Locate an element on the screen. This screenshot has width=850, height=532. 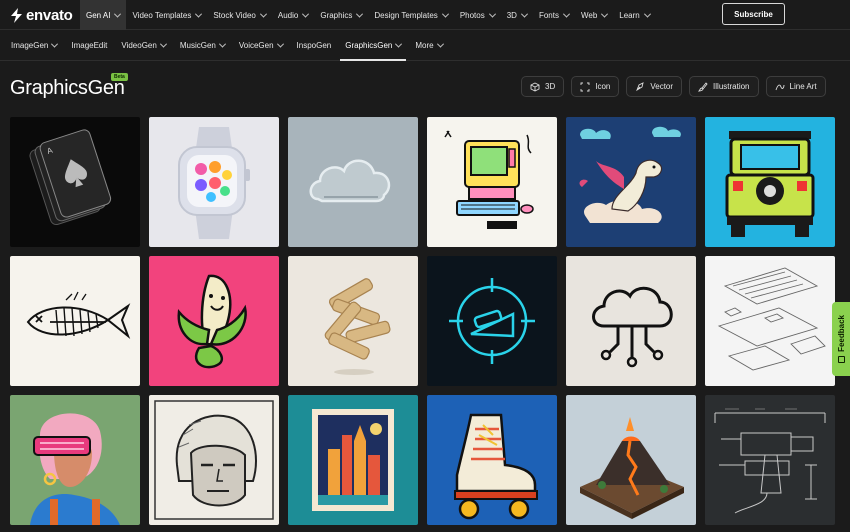
subnav-label: More is located at coordinates (424, 45).